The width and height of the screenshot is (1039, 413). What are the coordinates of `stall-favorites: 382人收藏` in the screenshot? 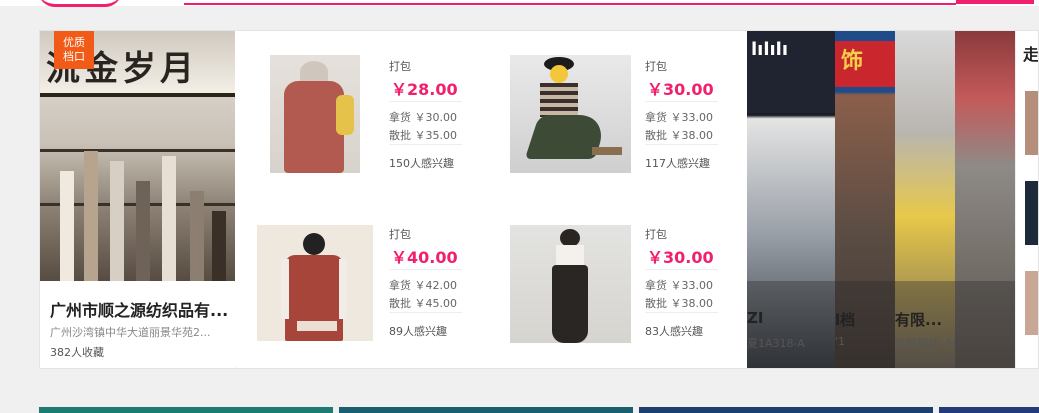 It's located at (77, 352).